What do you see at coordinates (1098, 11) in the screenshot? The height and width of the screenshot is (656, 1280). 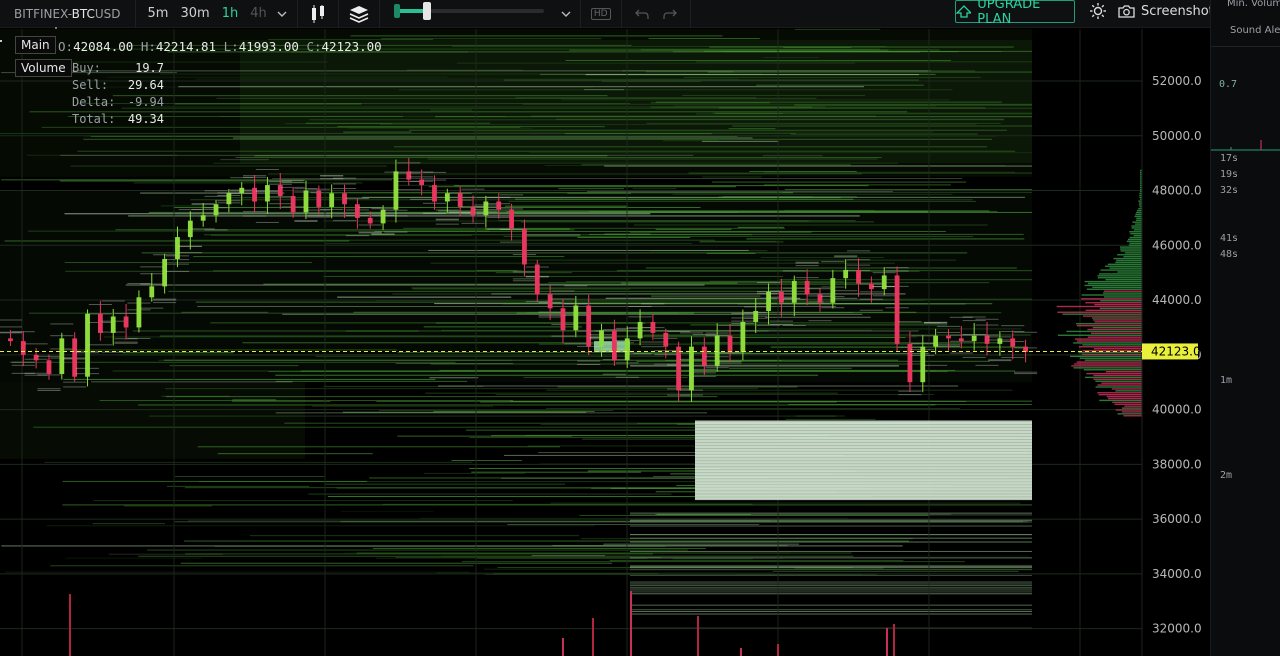 I see `theme-toggle` at bounding box center [1098, 11].